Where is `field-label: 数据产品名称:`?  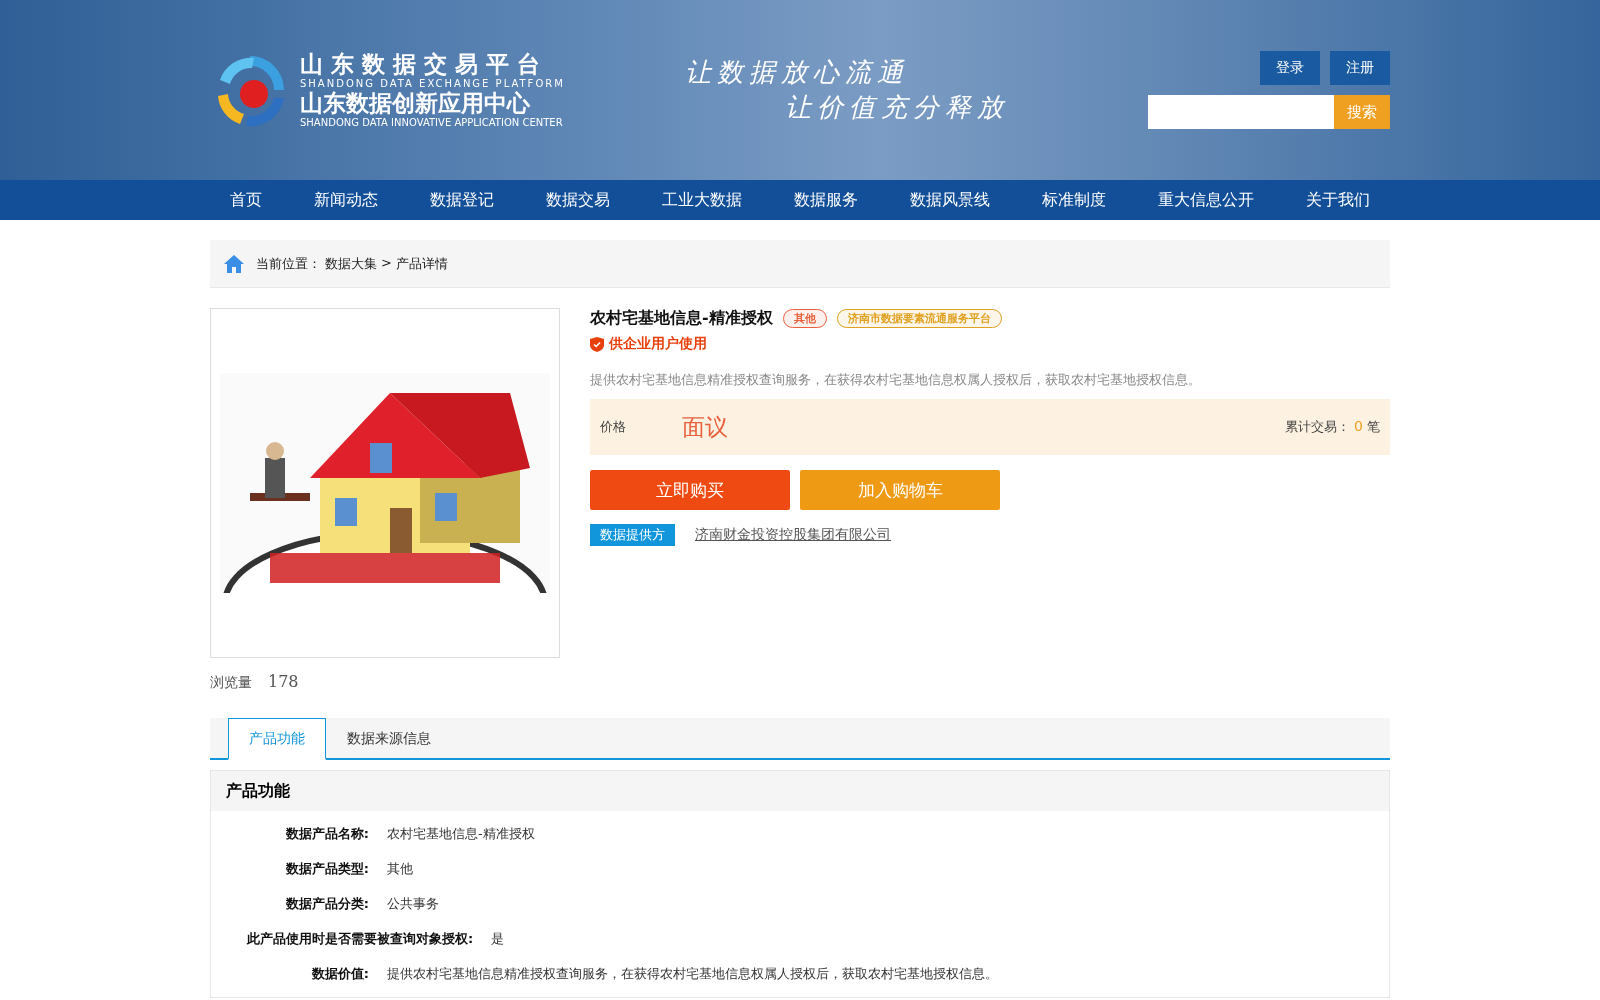 field-label: 数据产品名称: is located at coordinates (326, 834).